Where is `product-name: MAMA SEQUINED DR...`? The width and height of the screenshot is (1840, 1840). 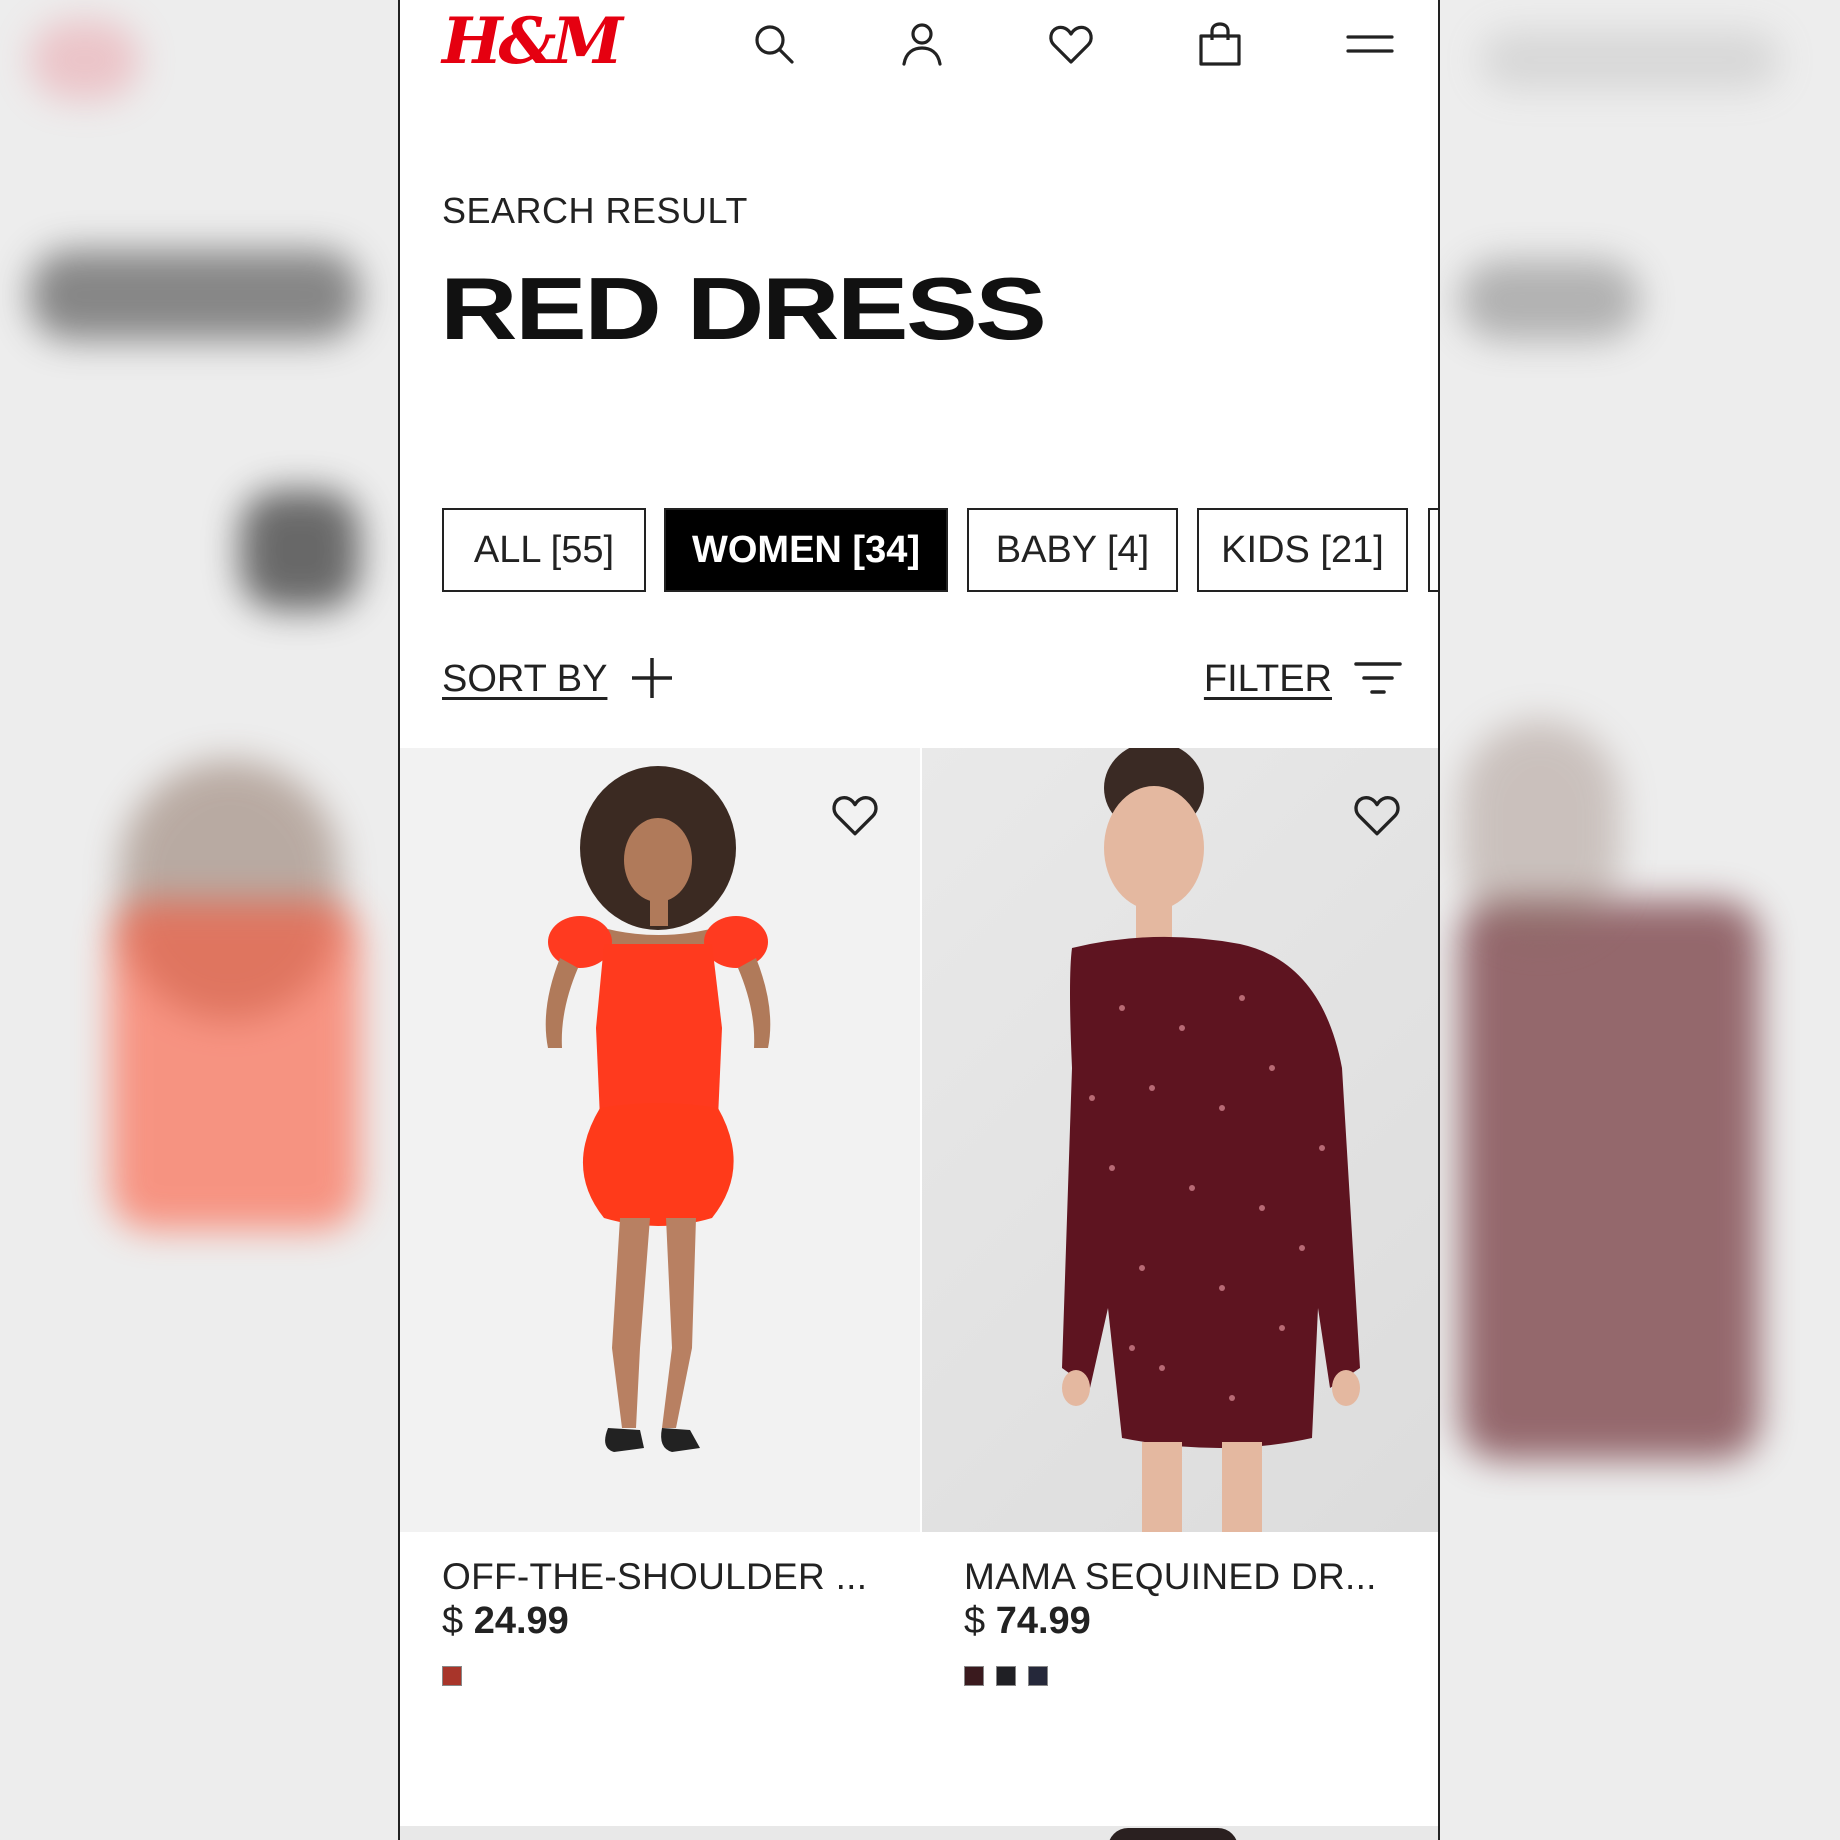
product-name: MAMA SEQUINED DR... is located at coordinates (1170, 1577).